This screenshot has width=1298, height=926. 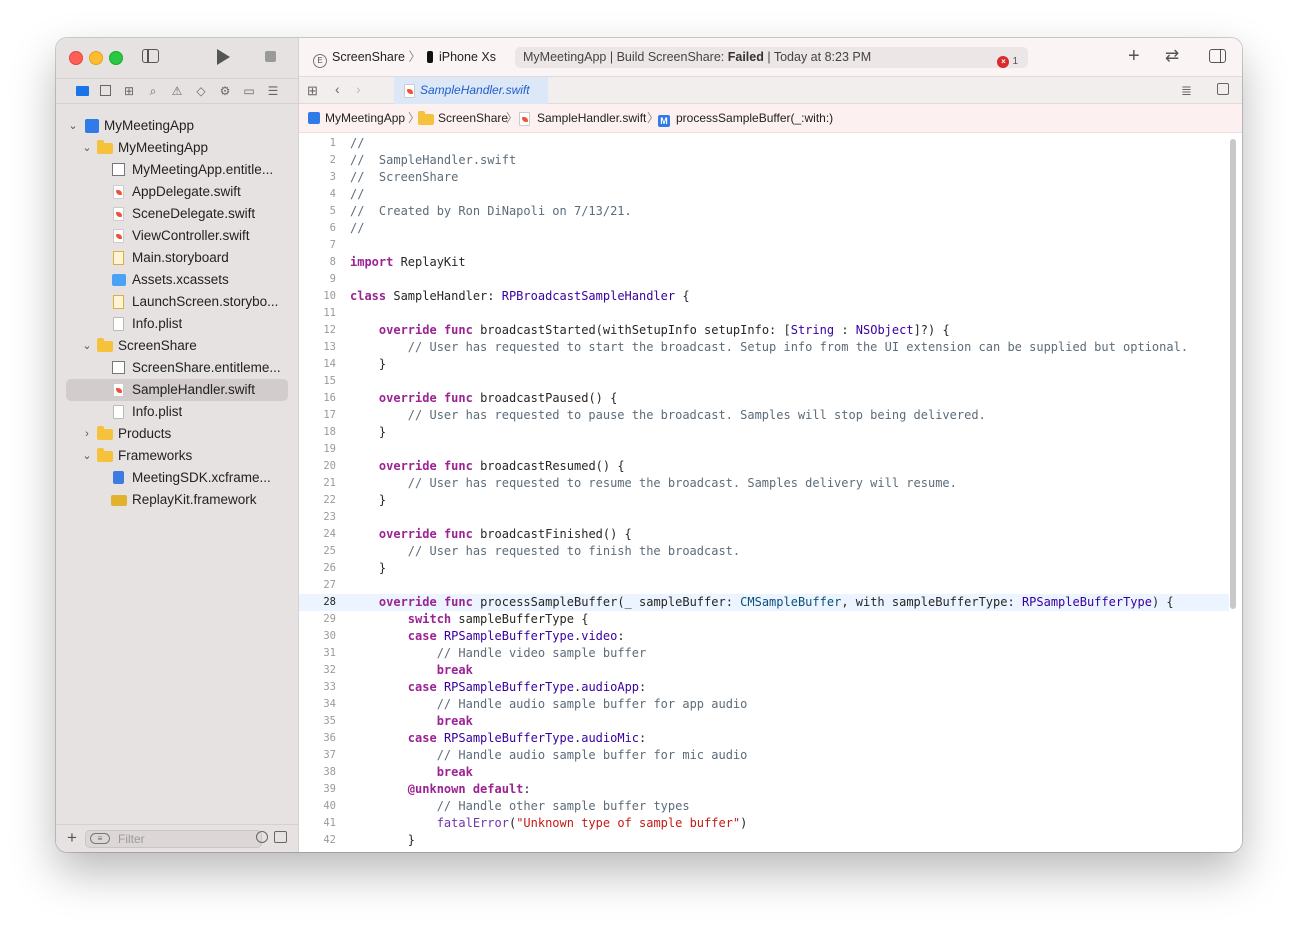 I want to click on code-line: 18 }, so click(x=764, y=432).